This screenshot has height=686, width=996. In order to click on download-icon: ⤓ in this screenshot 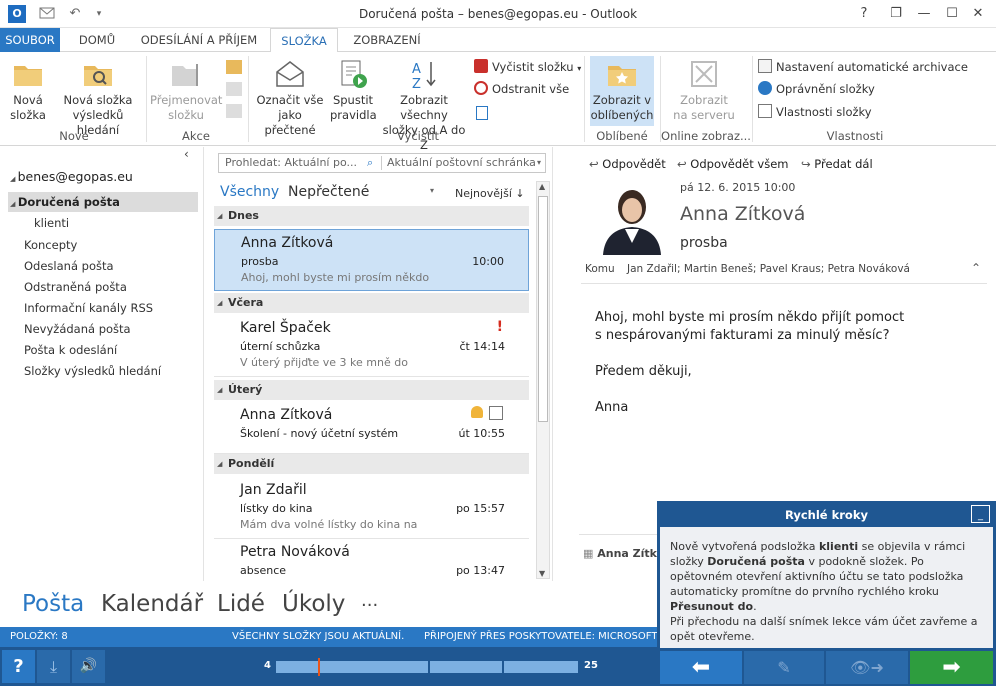, I will do `click(53, 666)`.